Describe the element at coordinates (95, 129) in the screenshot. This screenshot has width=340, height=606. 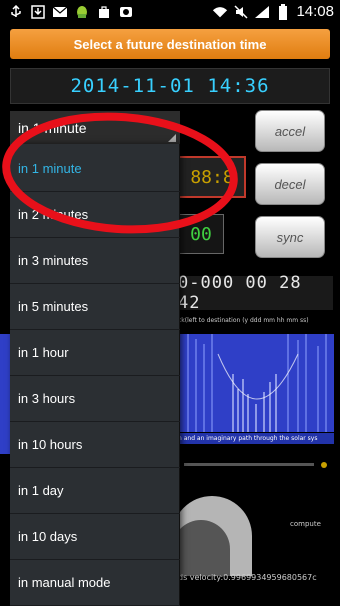
I see `time-offset-spinner: in 1 minute` at that location.